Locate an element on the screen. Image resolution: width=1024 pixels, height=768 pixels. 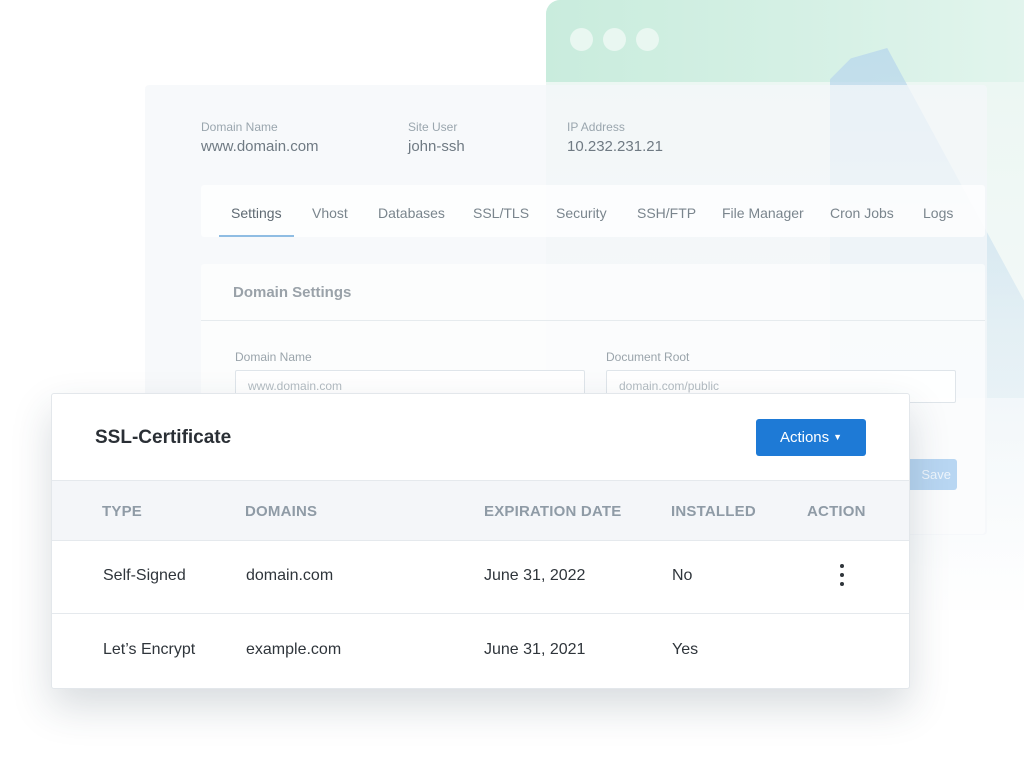
column-header-expiration-date: EXPIRATION DATE is located at coordinates (553, 511).